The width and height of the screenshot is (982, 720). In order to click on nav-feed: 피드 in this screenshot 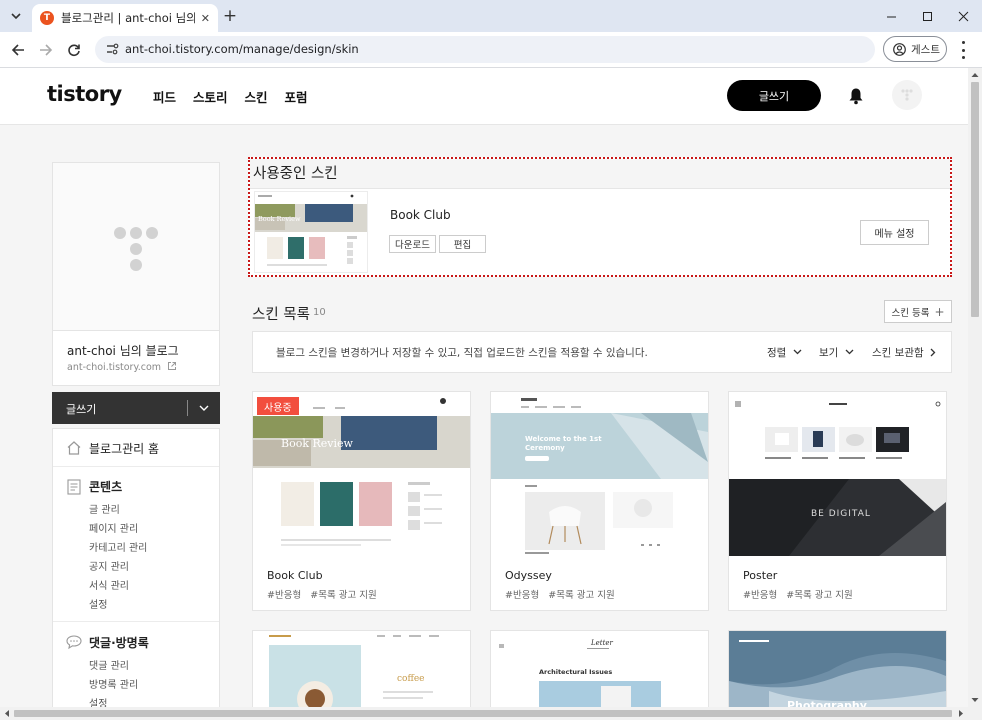, I will do `click(164, 96)`.